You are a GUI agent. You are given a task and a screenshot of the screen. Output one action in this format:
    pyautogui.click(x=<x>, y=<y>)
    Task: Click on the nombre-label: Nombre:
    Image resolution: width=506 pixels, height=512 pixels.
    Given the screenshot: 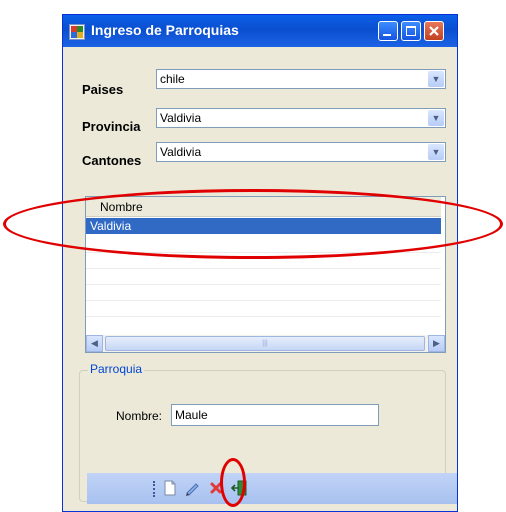 What is the action you would take?
    pyautogui.click(x=139, y=416)
    